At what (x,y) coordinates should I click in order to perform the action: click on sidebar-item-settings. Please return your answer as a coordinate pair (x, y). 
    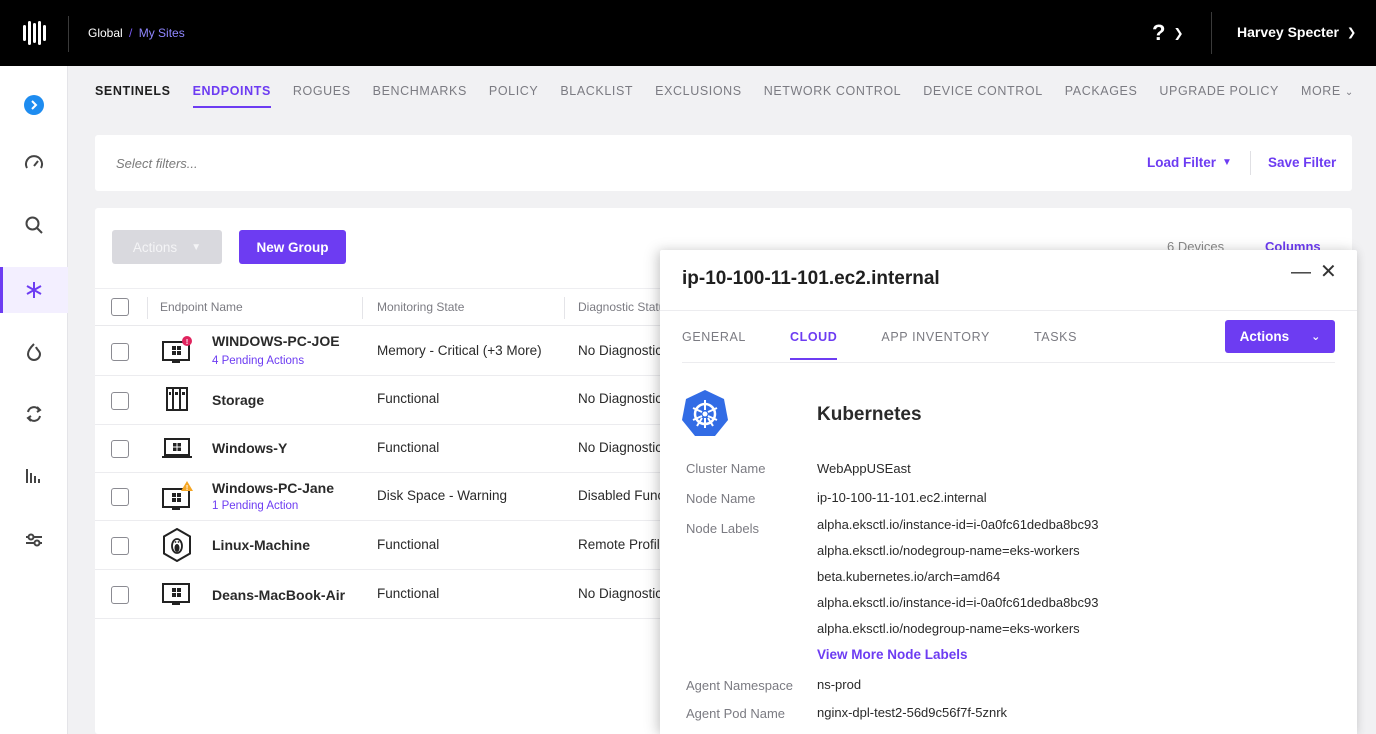
    Looking at the image, I should click on (34, 540).